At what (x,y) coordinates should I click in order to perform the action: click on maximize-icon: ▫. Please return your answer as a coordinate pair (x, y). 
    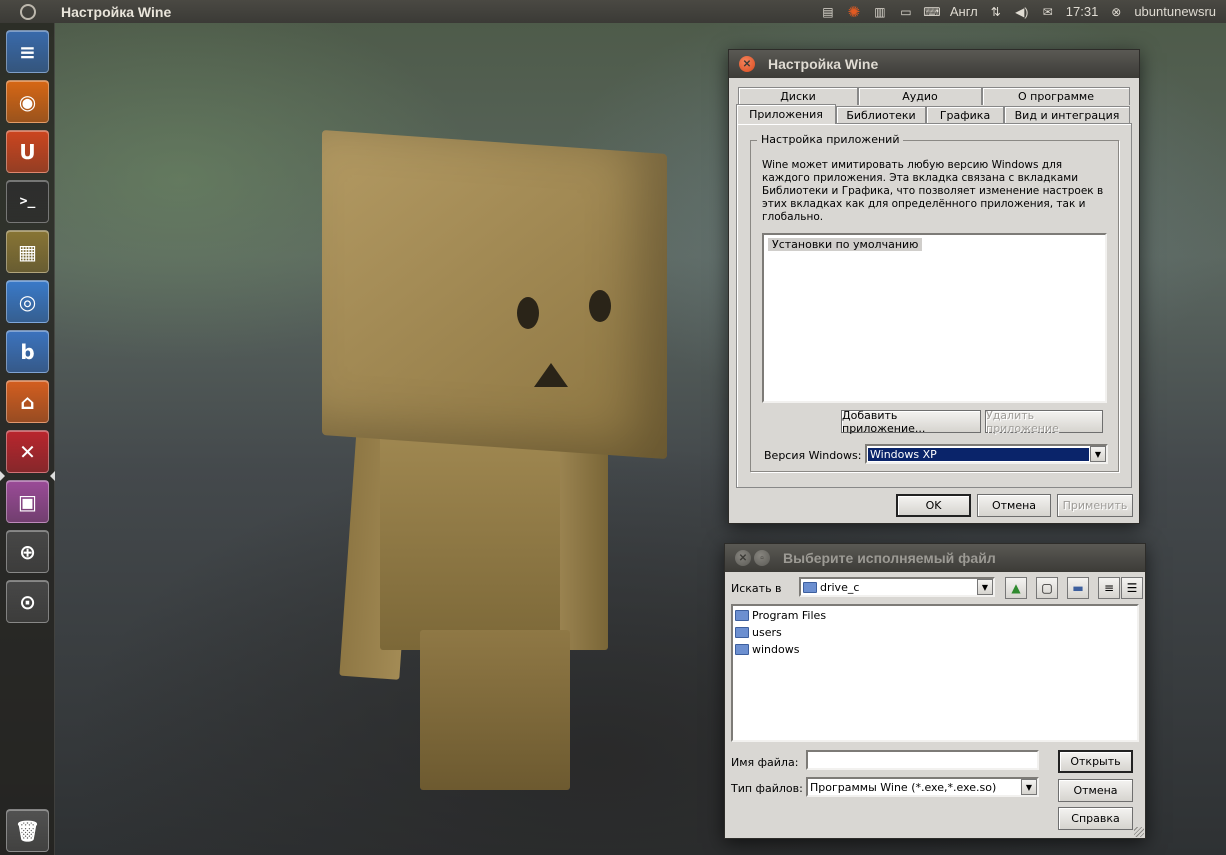
    Looking at the image, I should click on (762, 558).